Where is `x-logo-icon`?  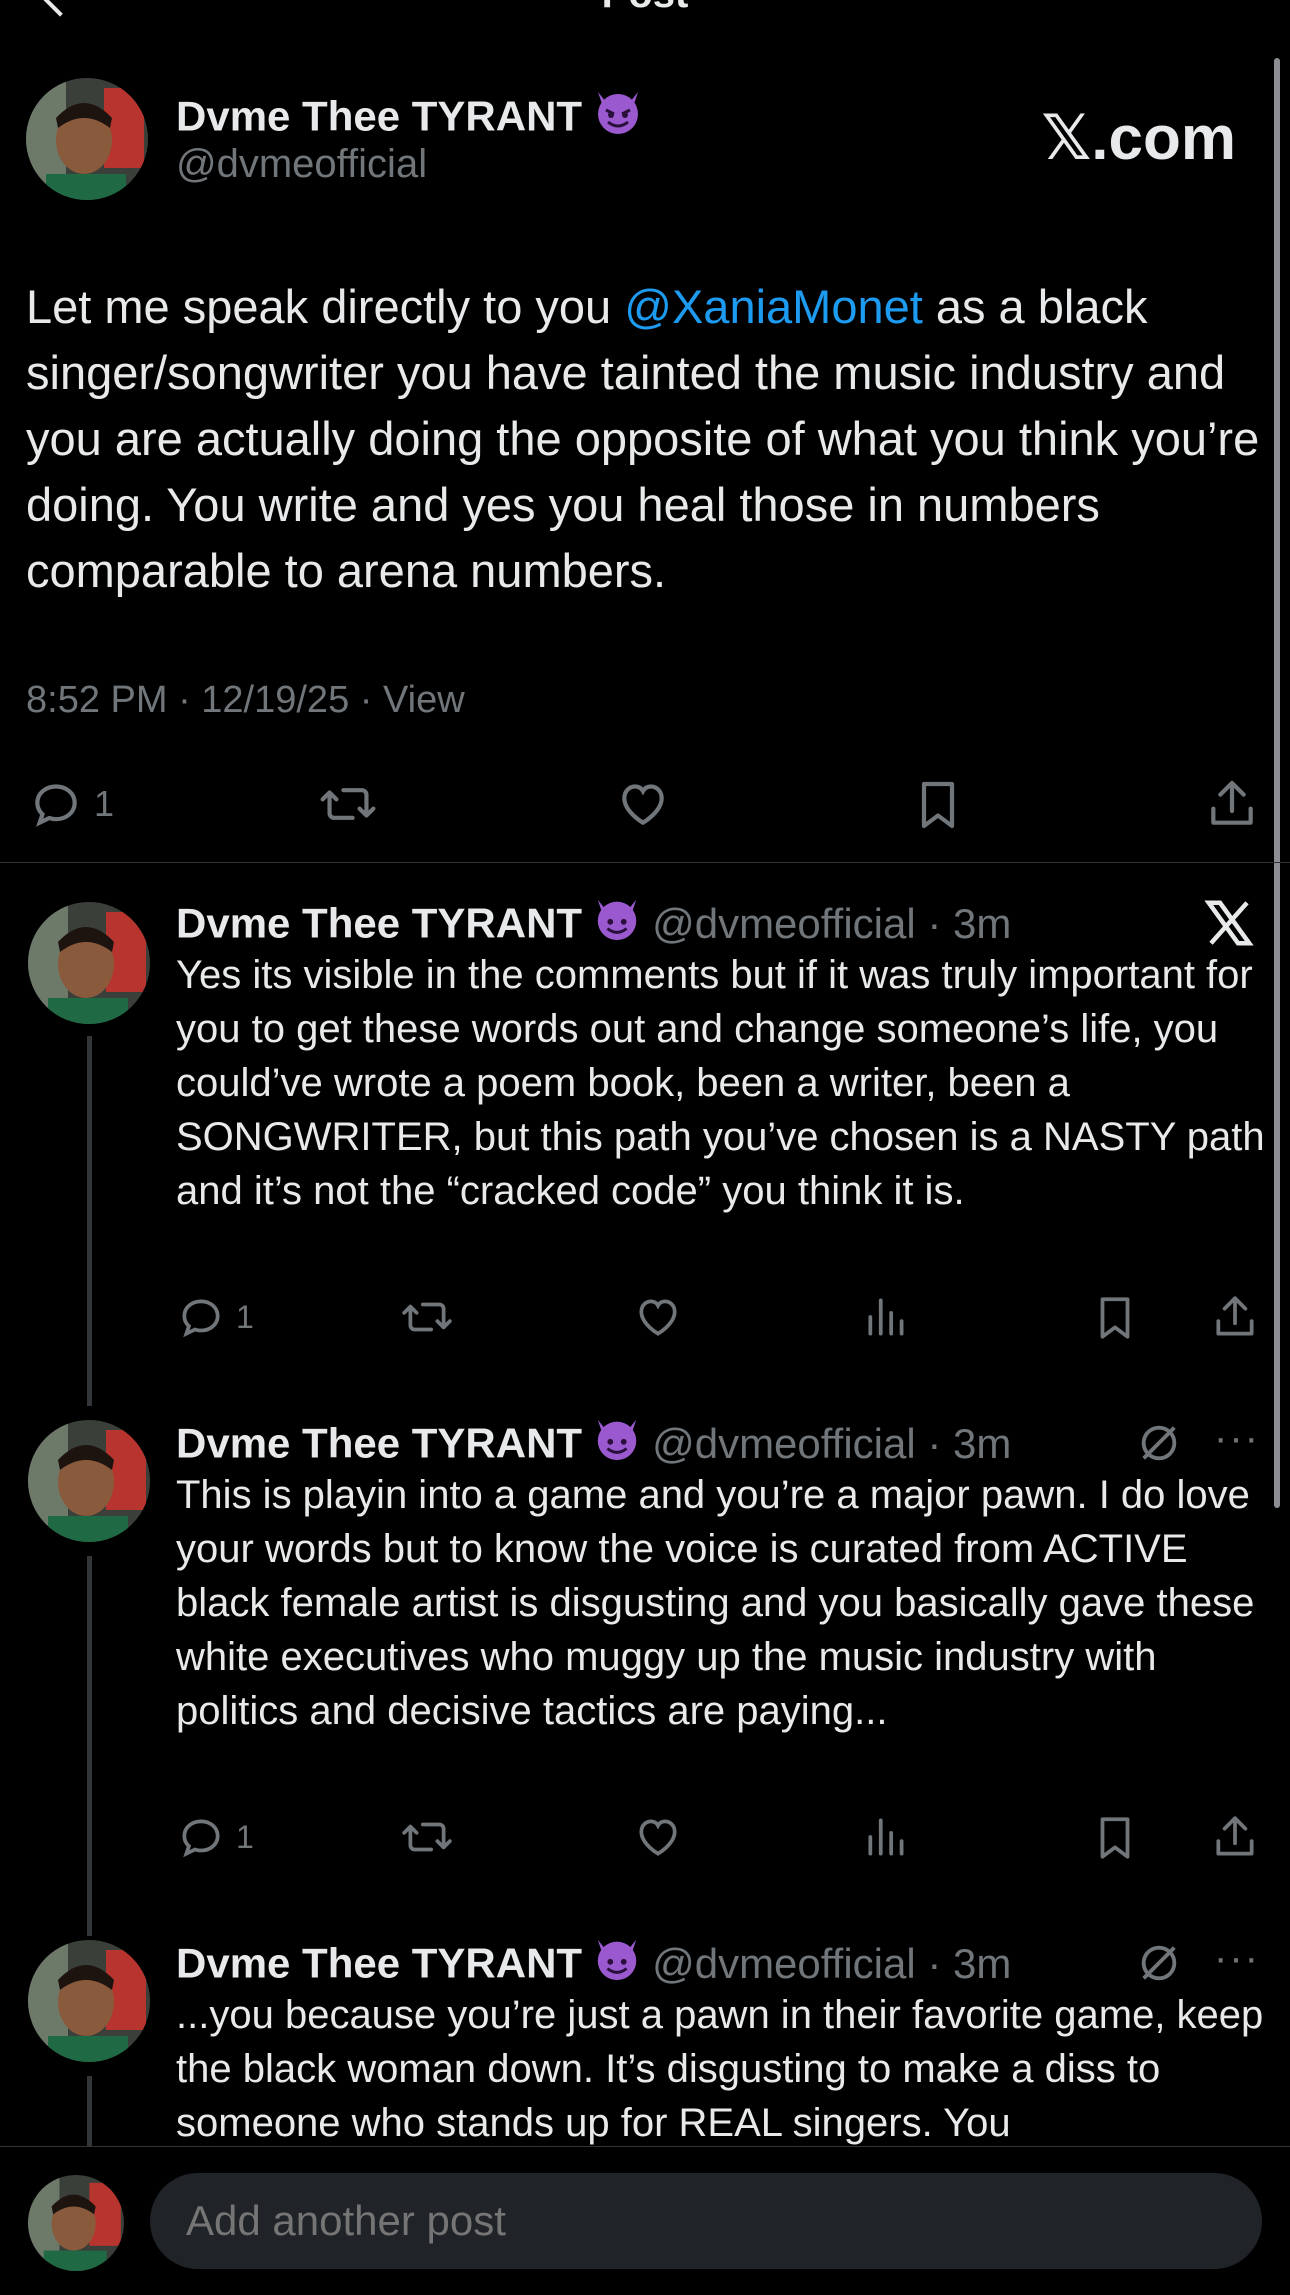 x-logo-icon is located at coordinates (1229, 925).